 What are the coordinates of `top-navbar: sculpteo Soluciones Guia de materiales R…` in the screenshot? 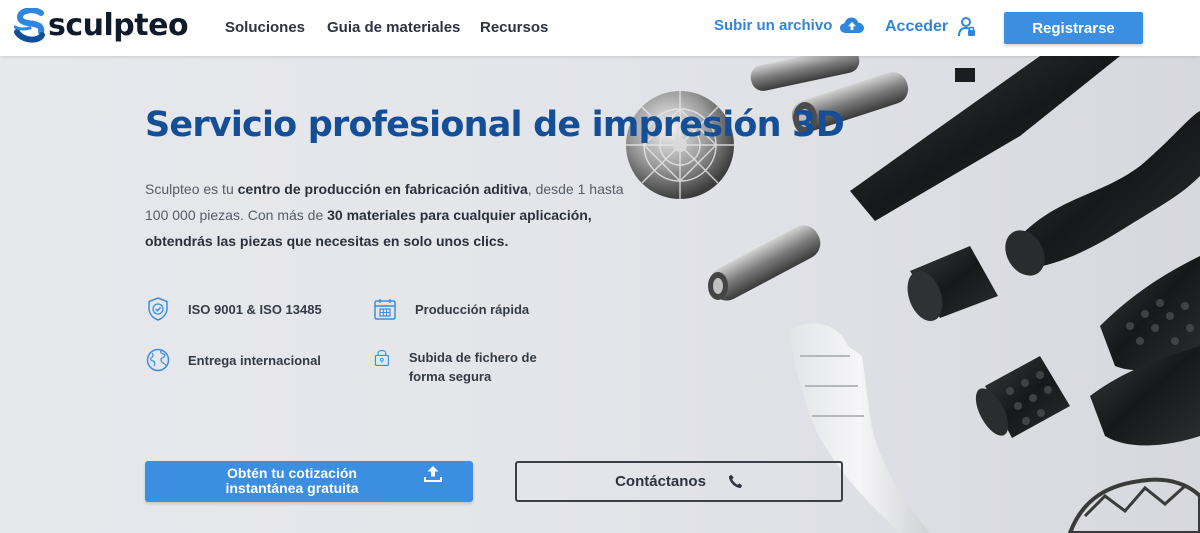 It's located at (600, 28).